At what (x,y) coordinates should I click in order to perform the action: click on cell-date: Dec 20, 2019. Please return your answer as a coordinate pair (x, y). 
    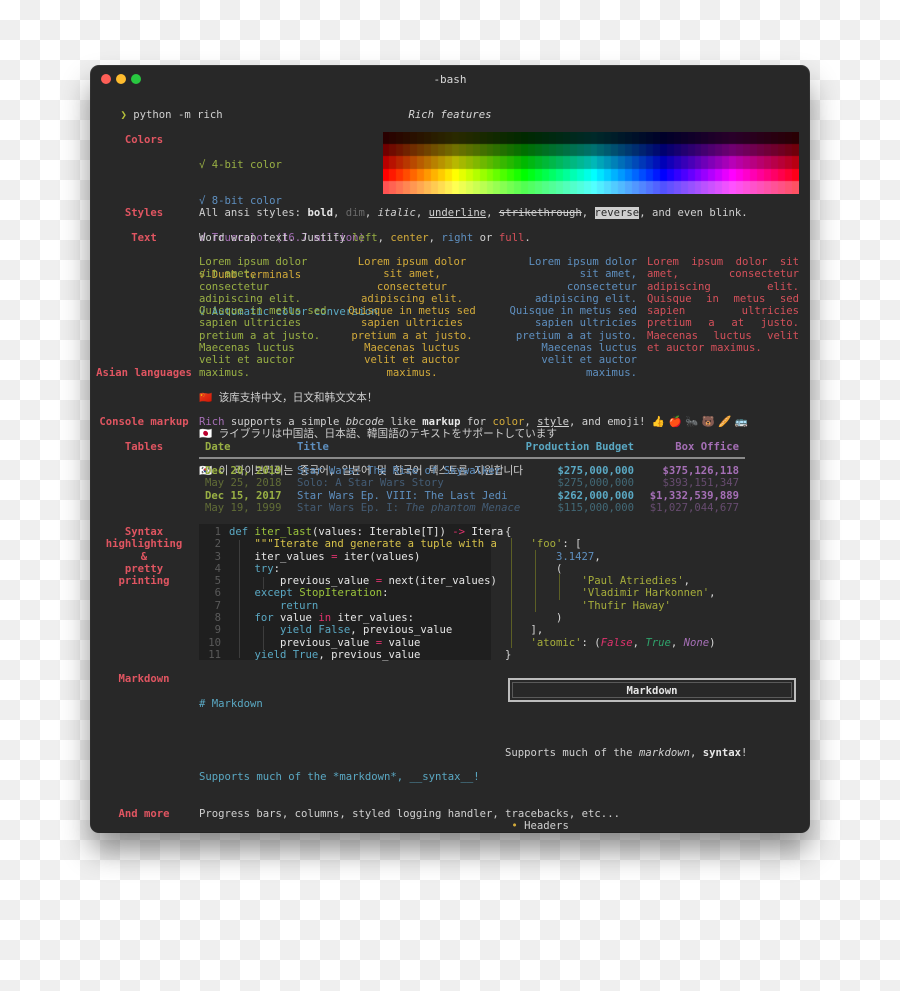
    Looking at the image, I should click on (243, 471).